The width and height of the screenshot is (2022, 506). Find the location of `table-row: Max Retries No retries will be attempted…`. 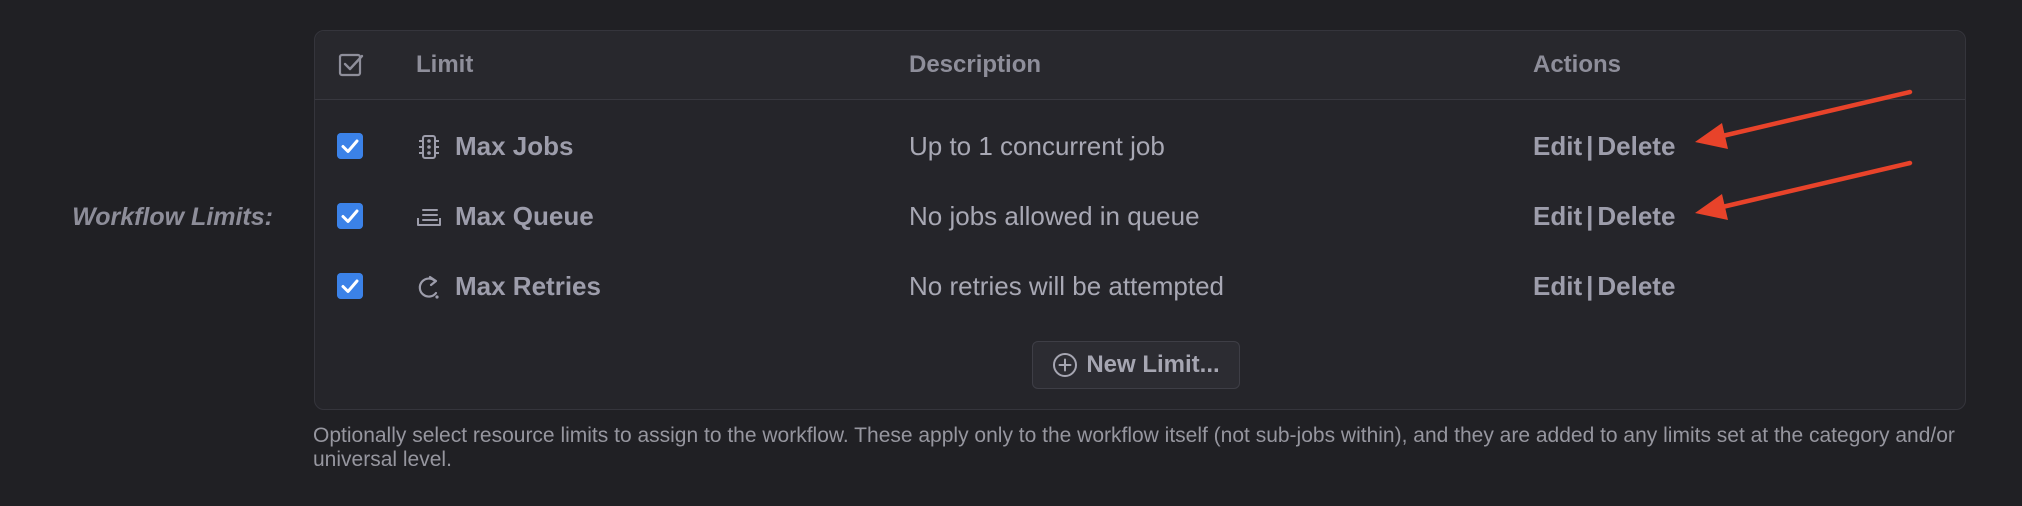

table-row: Max Retries No retries will be attempted… is located at coordinates (1140, 287).